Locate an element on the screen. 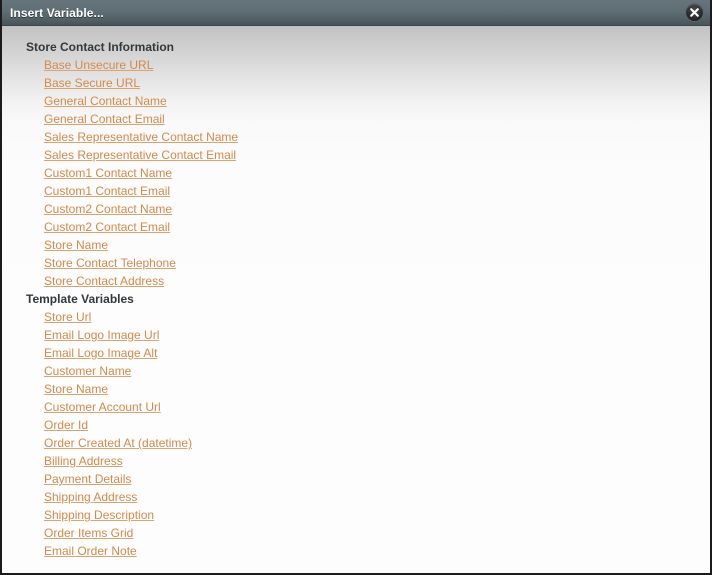 This screenshot has width=712, height=575. variable-link: Sales Representative Contact Email is located at coordinates (140, 155).